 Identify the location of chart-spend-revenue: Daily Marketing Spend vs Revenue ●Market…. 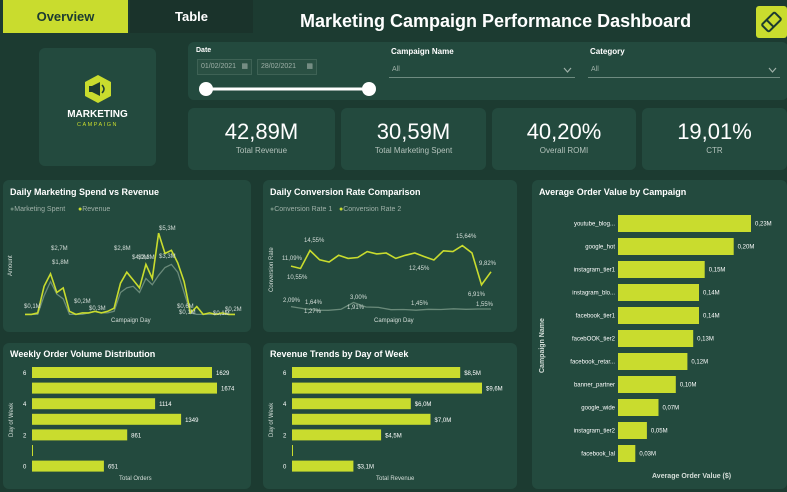
(127, 256).